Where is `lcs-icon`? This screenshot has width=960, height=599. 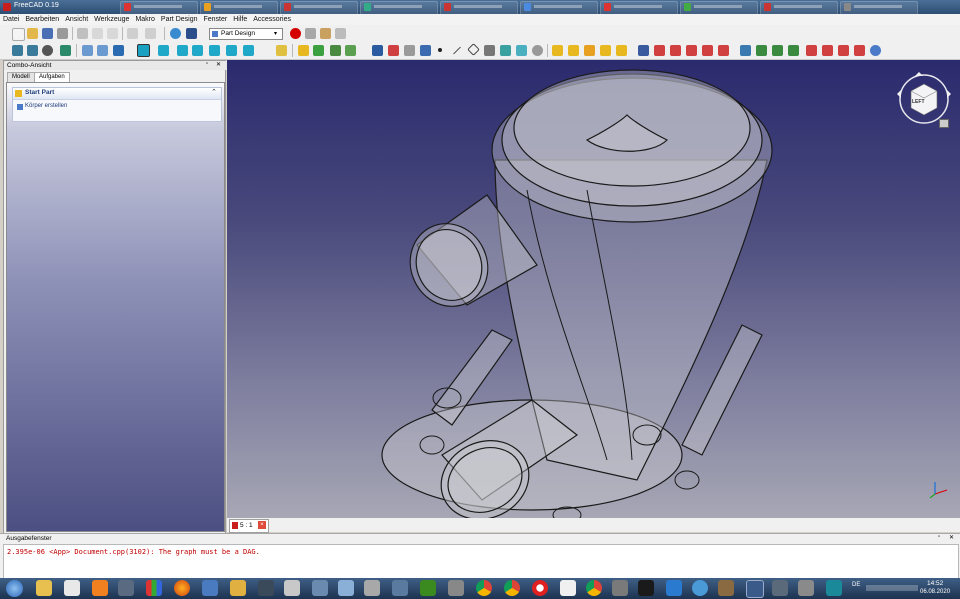
lcs-icon is located at coordinates (489, 50).